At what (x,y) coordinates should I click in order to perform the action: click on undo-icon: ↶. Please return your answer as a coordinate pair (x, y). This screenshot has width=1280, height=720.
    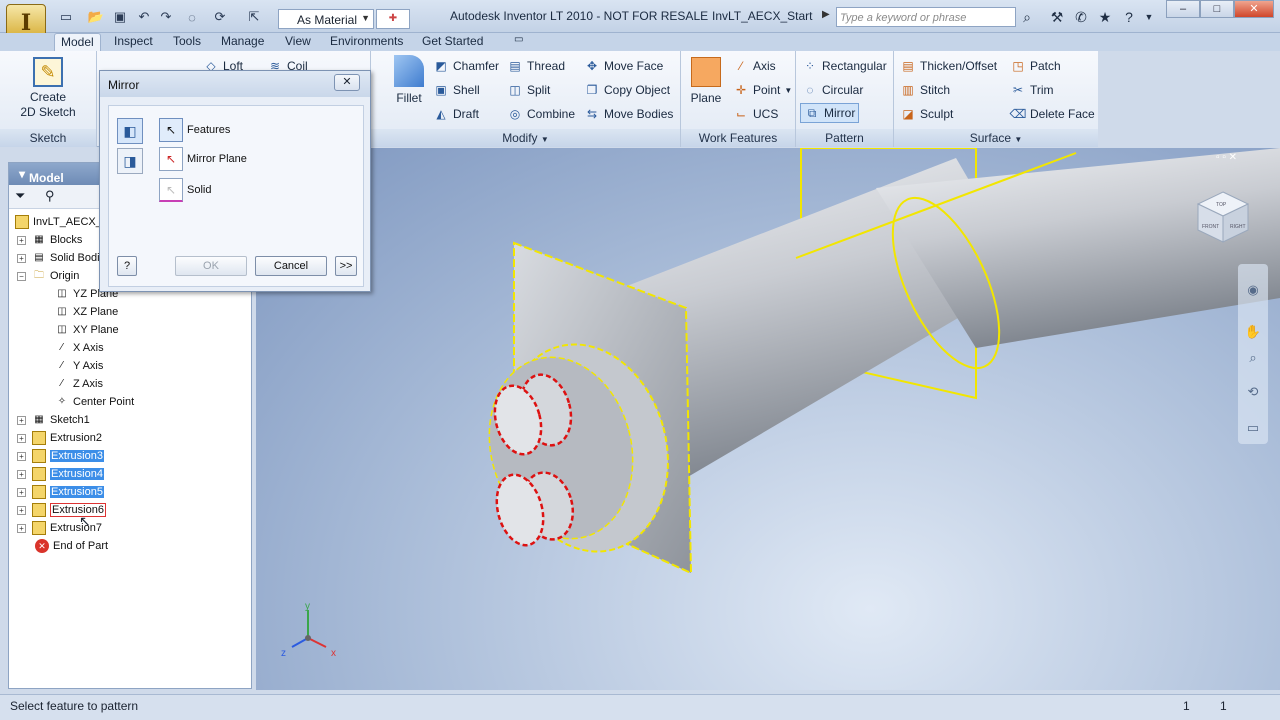
    Looking at the image, I should click on (144, 17).